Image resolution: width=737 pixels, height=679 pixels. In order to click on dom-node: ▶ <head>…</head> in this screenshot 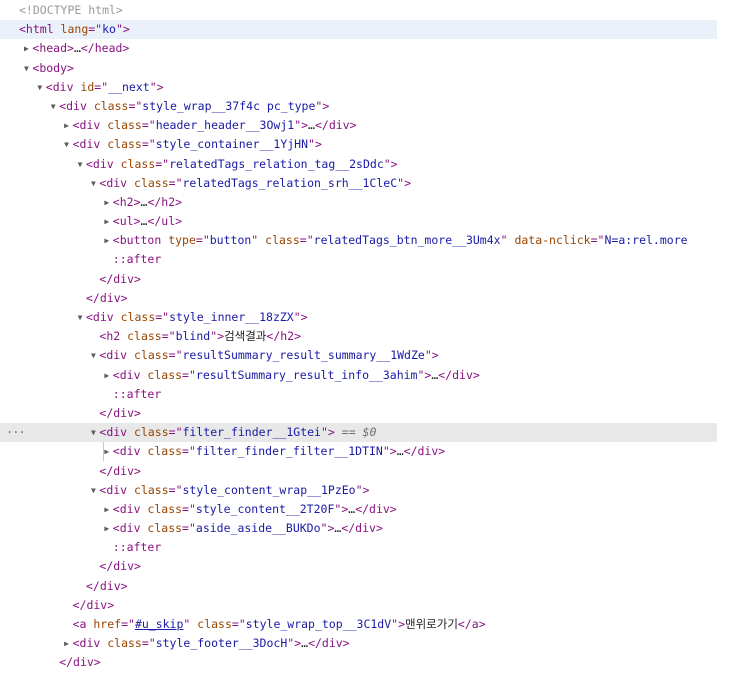, I will do `click(358, 48)`.